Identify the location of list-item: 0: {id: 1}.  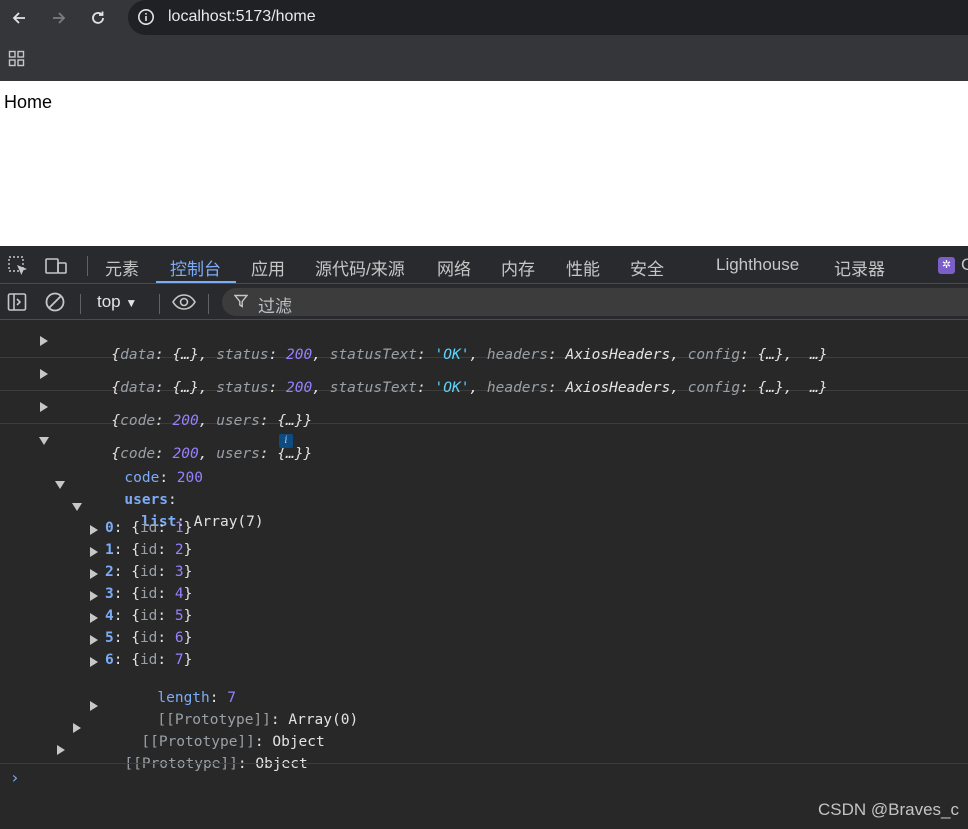
(200, 531).